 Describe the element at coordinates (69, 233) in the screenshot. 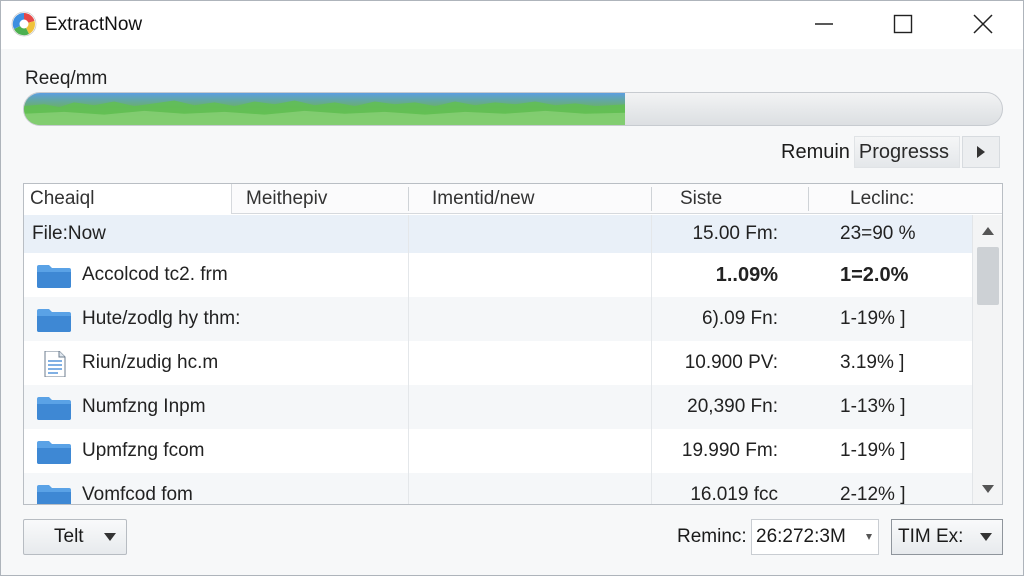

I see `row-name: File:Now` at that location.